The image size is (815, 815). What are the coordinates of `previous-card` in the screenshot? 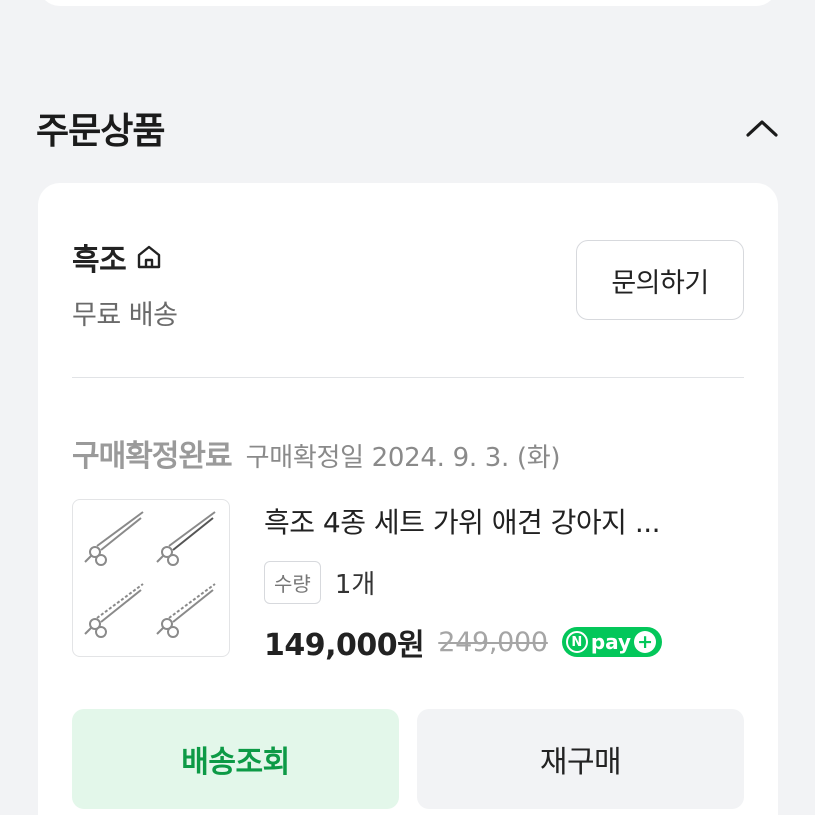 It's located at (408, 3).